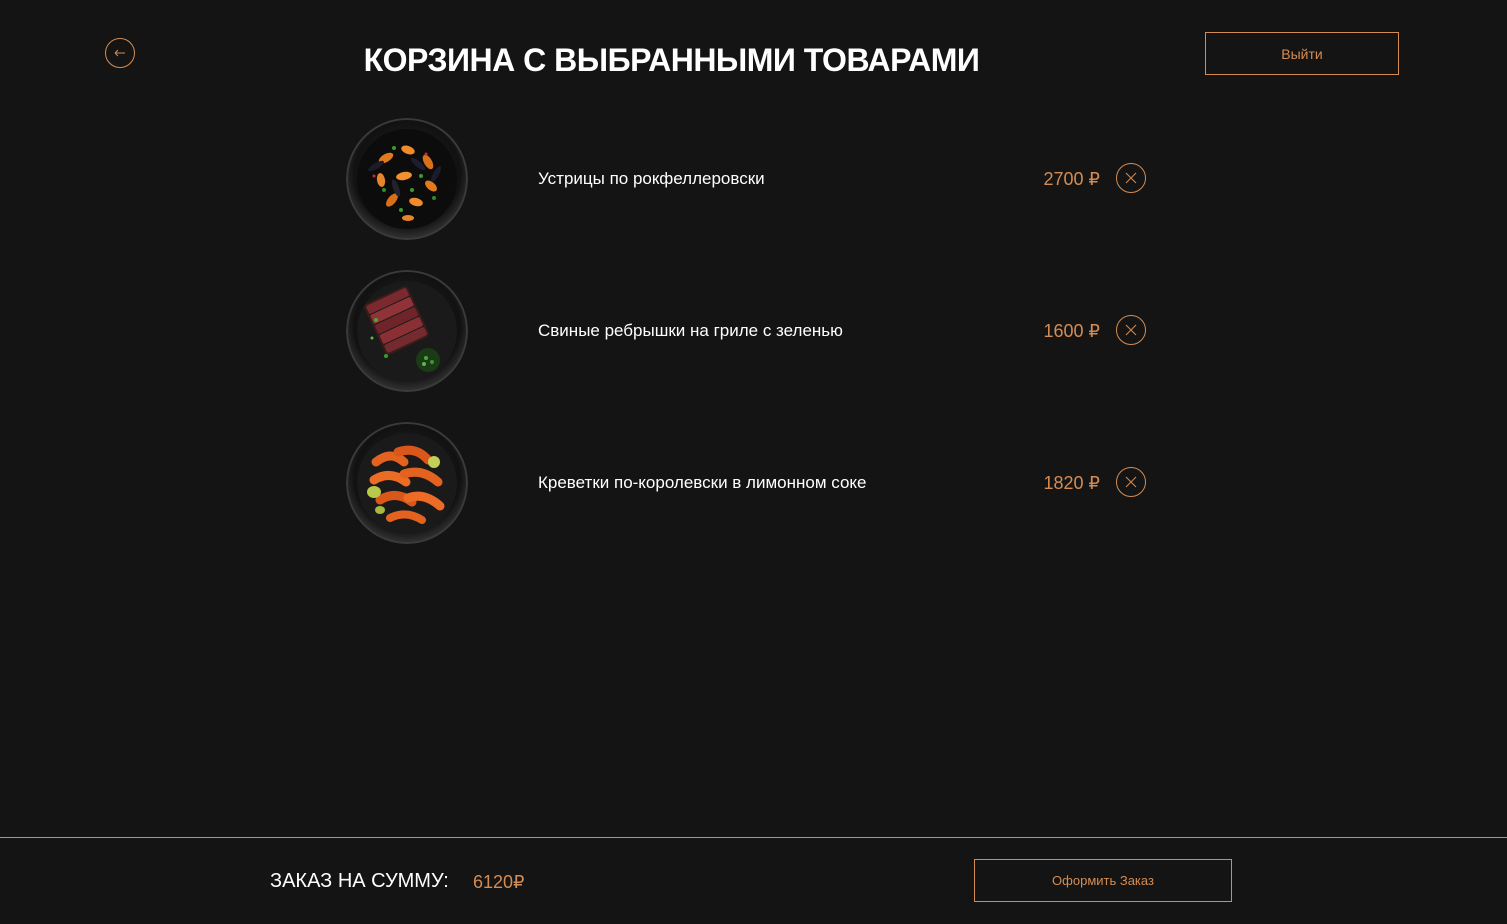 Image resolution: width=1507 pixels, height=924 pixels. I want to click on checkout-button: Оформить Заказ, so click(1103, 880).